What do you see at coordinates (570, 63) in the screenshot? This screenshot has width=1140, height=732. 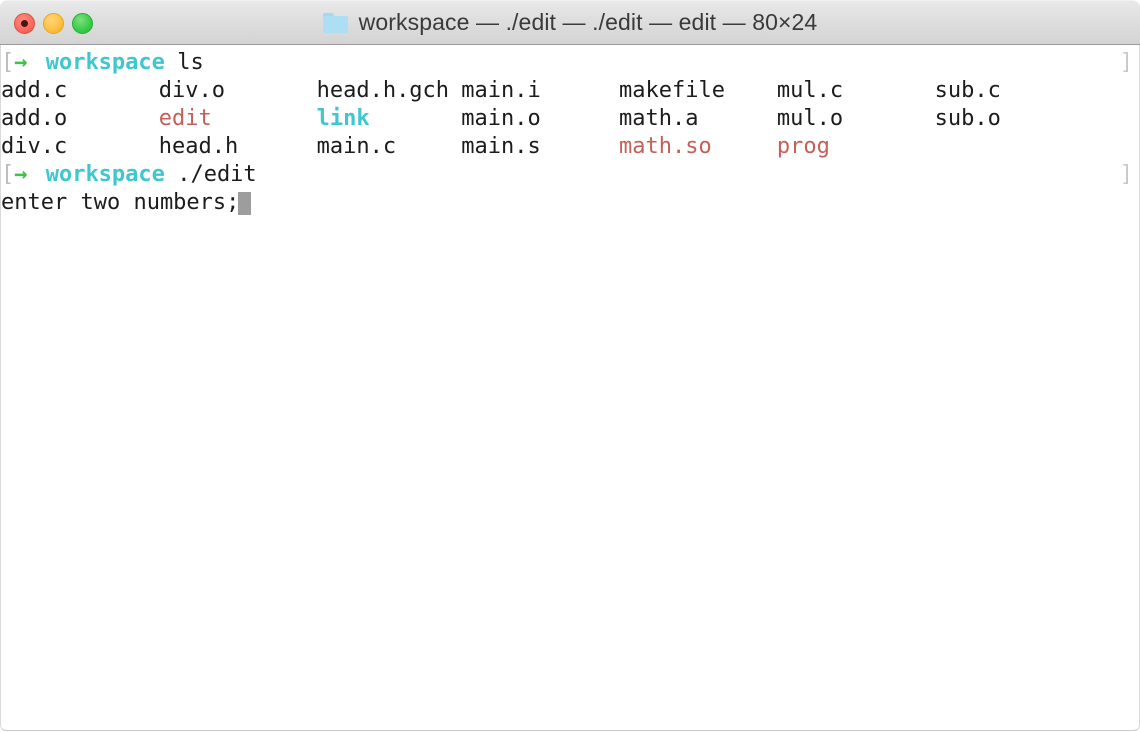 I see `terminal-prompt-line: [→ workspace ls]` at bounding box center [570, 63].